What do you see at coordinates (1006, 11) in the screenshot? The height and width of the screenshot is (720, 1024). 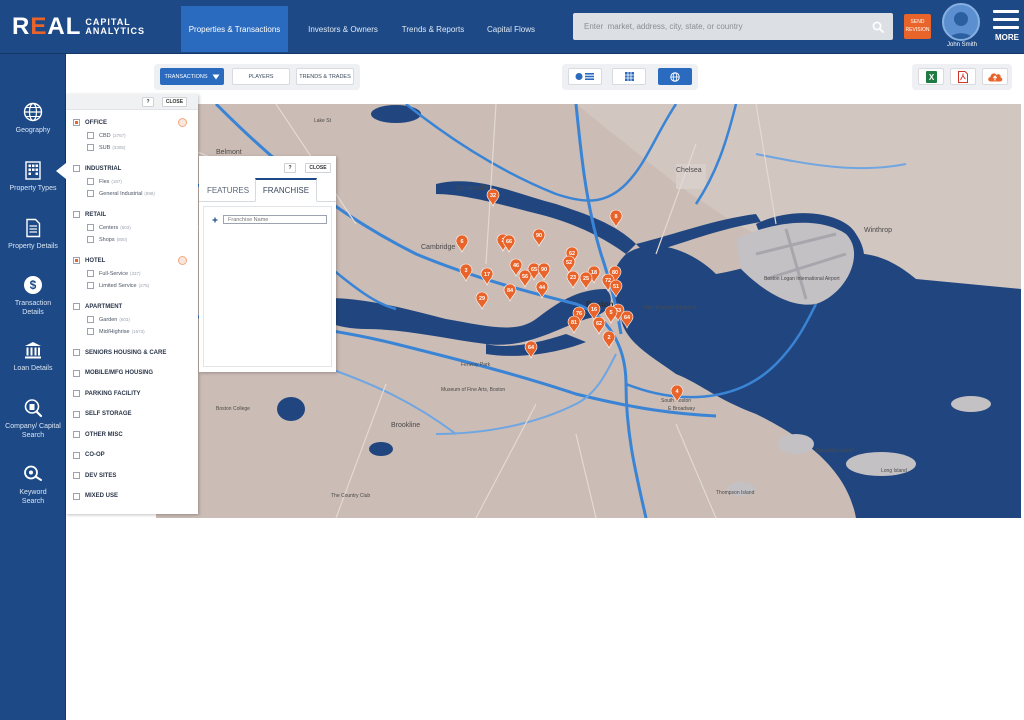 I see `hamburger-icon` at bounding box center [1006, 11].